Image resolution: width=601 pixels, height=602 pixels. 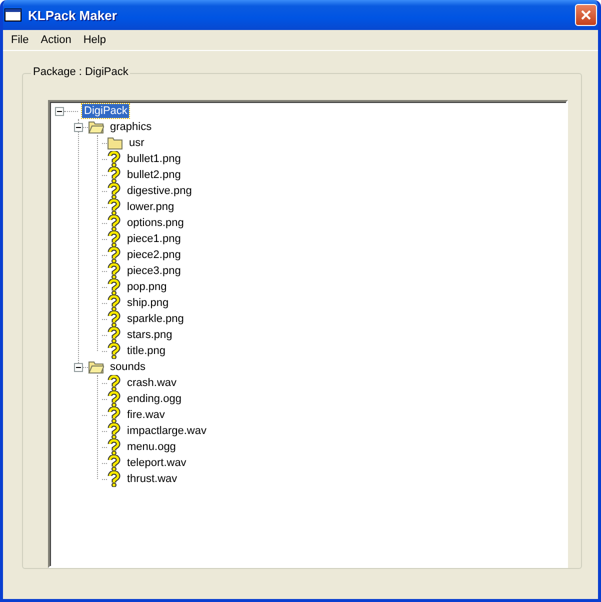 What do you see at coordinates (154, 271) in the screenshot?
I see `tree-item: piece3.png` at bounding box center [154, 271].